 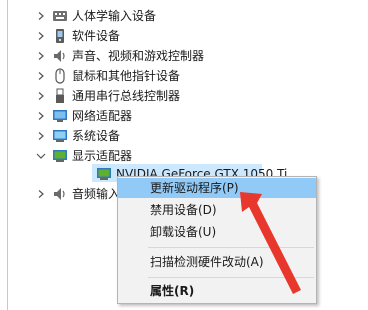 What do you see at coordinates (114, 16) in the screenshot?
I see `tree-item-label: 人体学输入设备` at bounding box center [114, 16].